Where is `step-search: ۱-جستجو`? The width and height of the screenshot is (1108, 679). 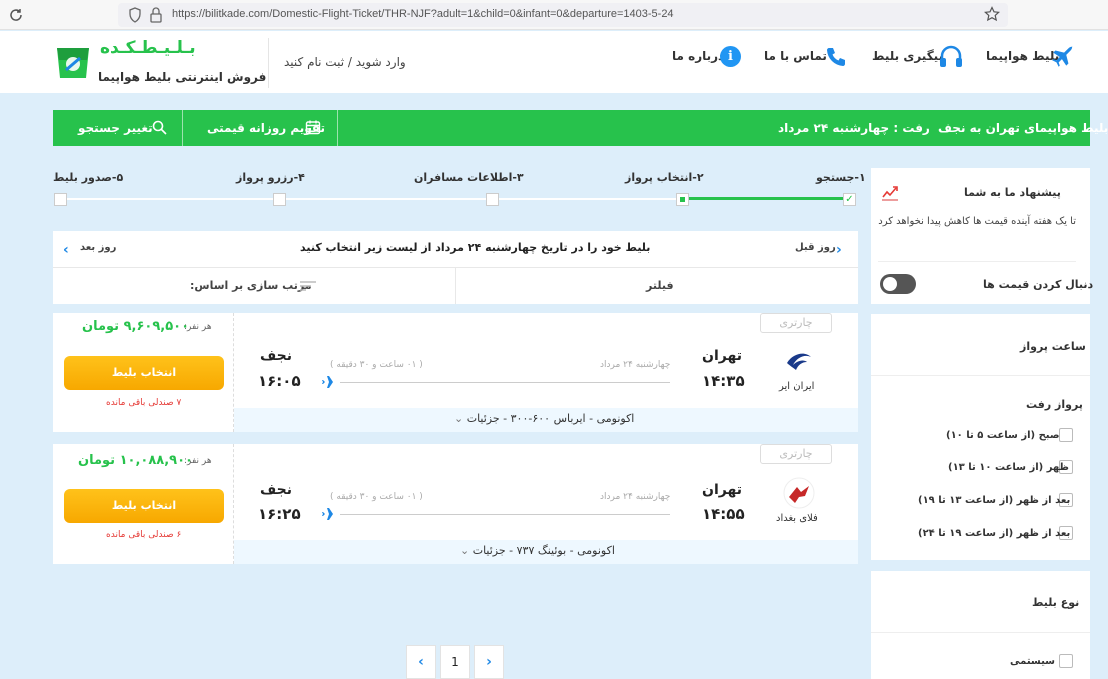
step-search: ۱-جستجو is located at coordinates (841, 177).